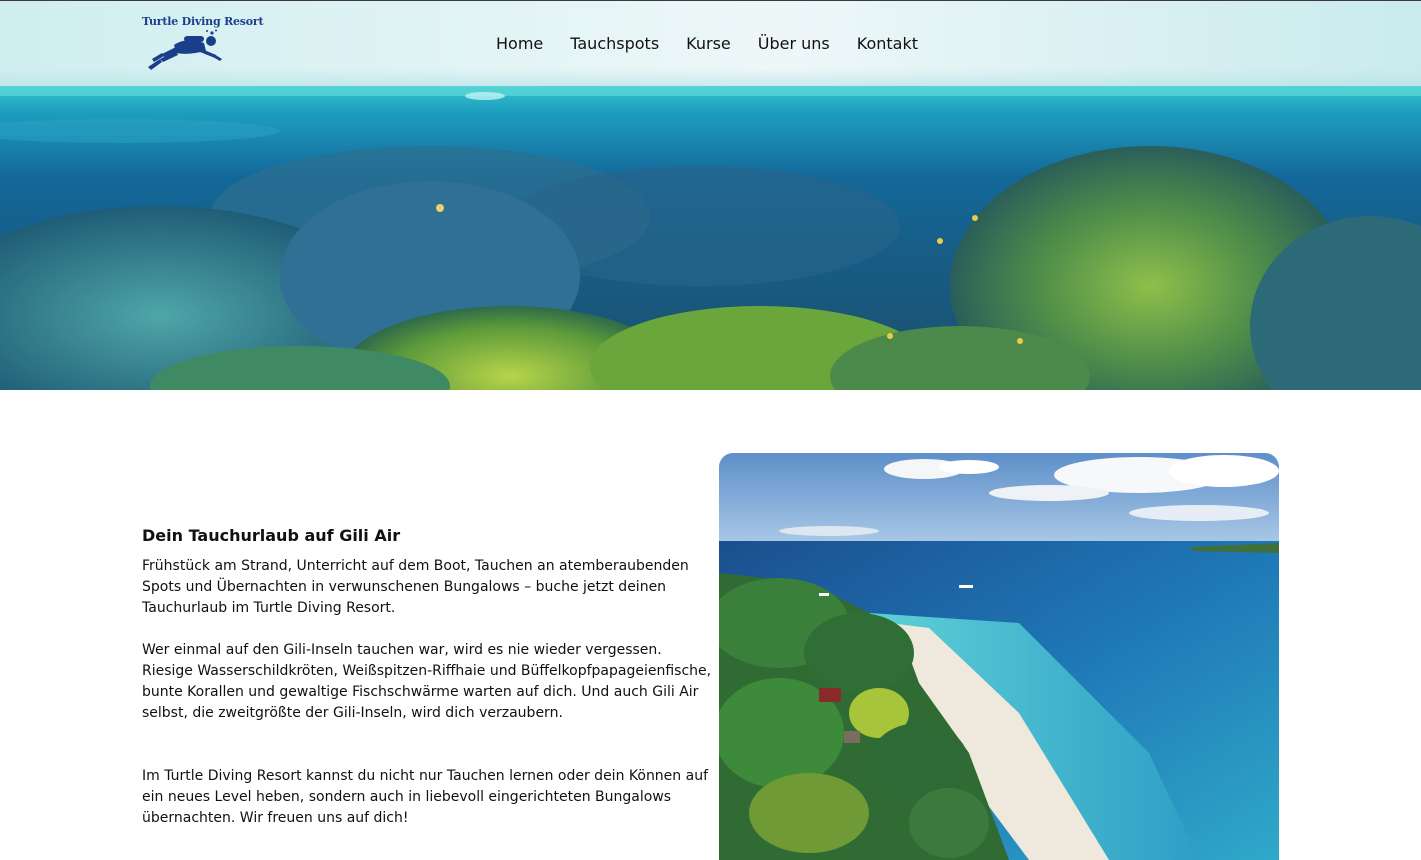  What do you see at coordinates (519, 44) in the screenshot?
I see `nav-home: Home` at bounding box center [519, 44].